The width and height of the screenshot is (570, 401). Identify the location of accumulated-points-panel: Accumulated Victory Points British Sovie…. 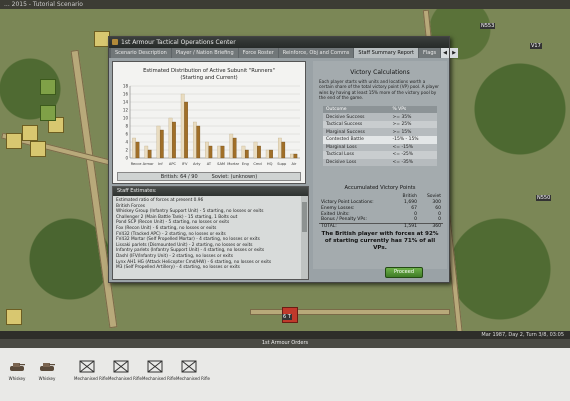
(380, 226).